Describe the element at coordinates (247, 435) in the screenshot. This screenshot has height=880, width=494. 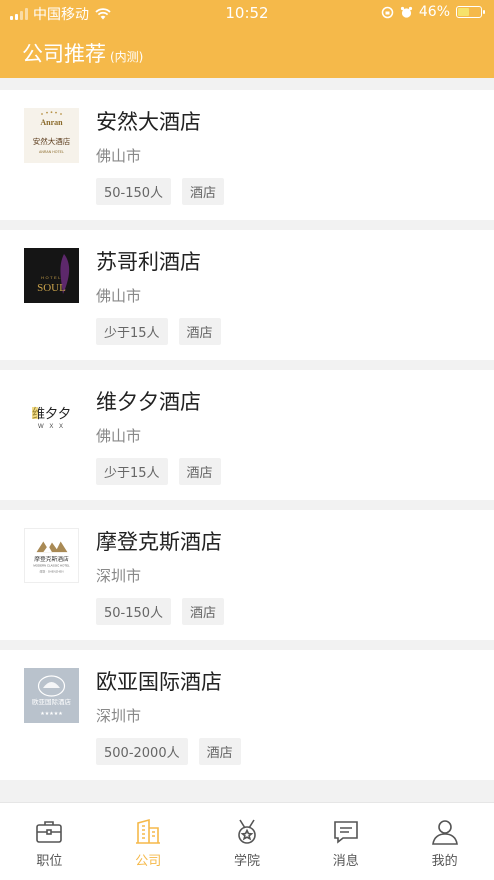
I see `company-card: 维夕夕 W X X 维夕夕酒店 佛山市 少于15人 酒店` at that location.